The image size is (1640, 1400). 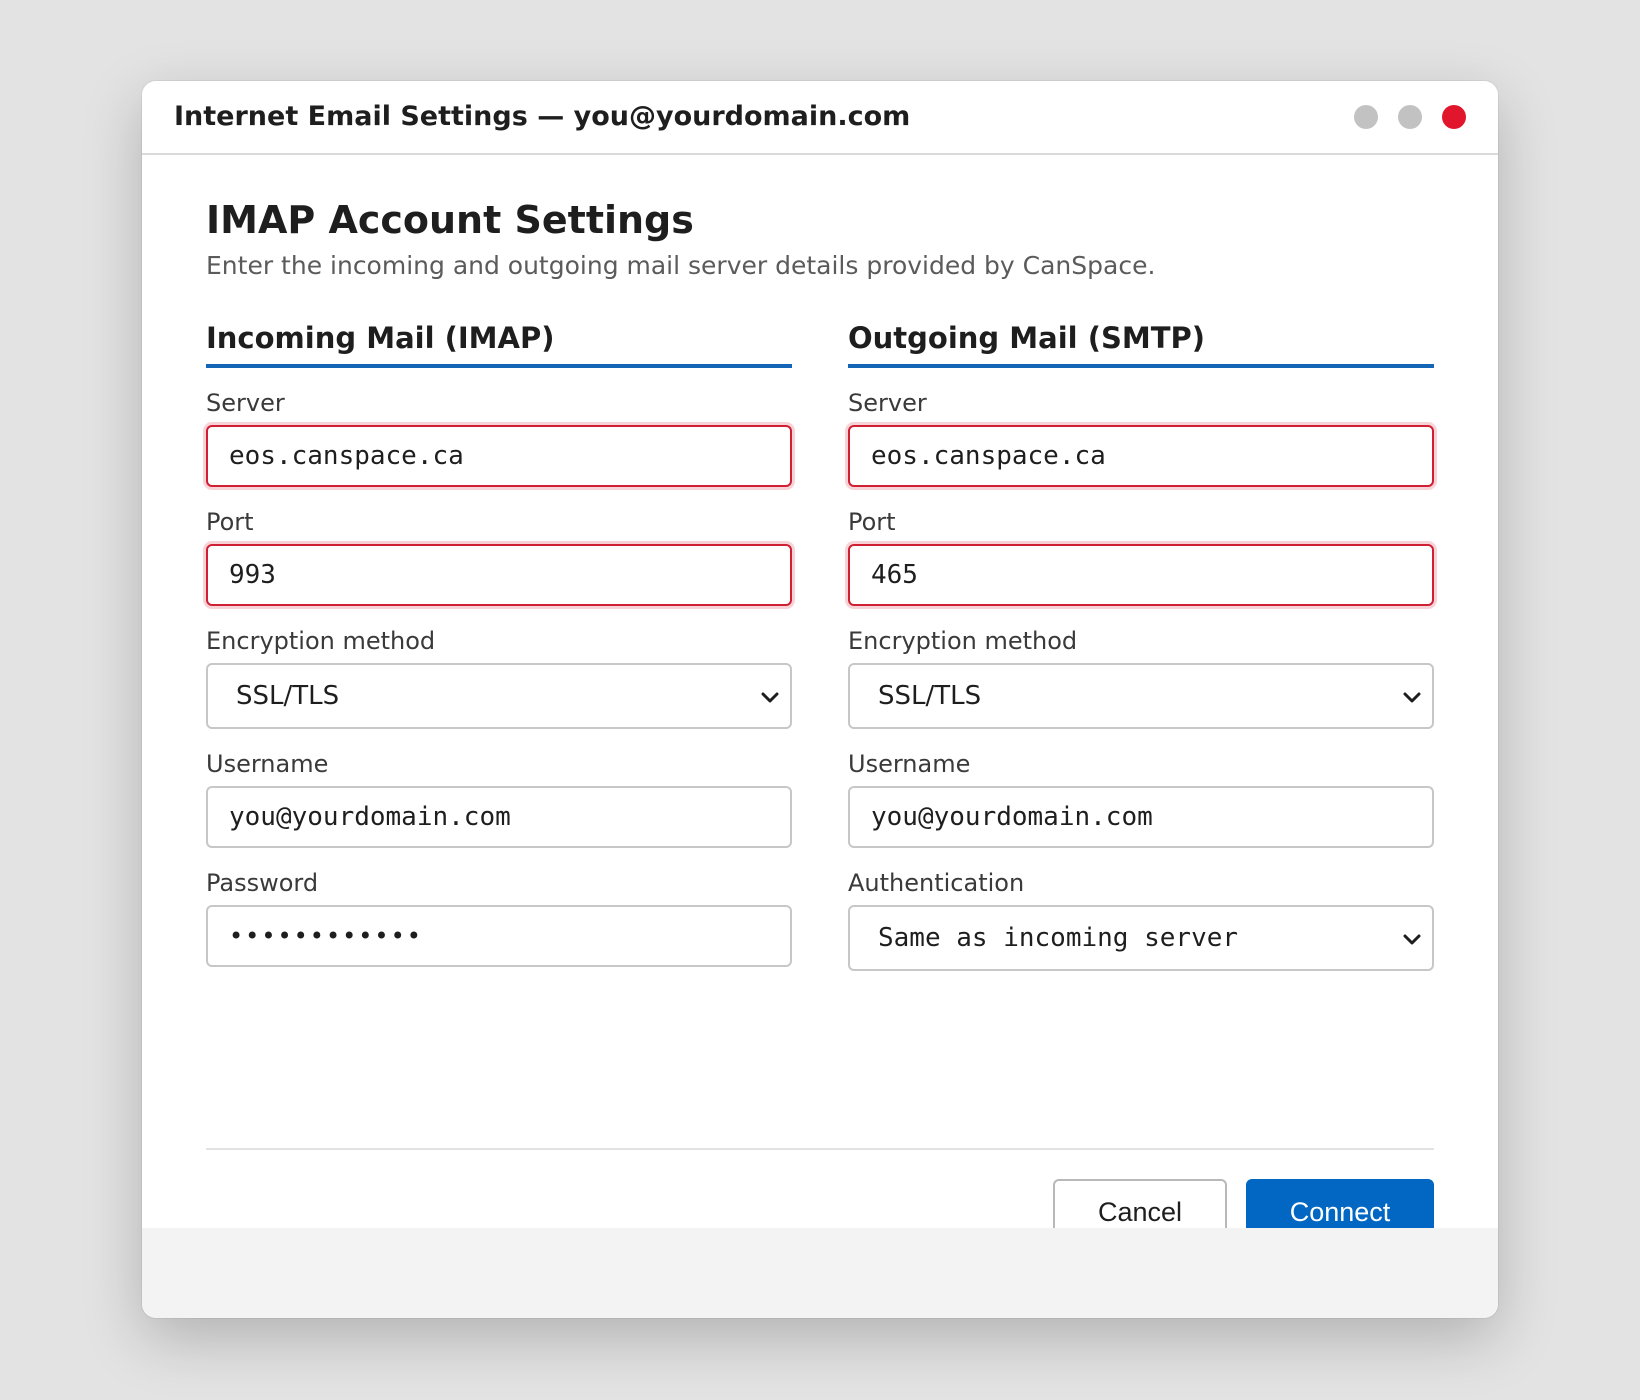 What do you see at coordinates (1141, 696) in the screenshot?
I see `outgoing-encryption-select: SSL/TLS` at bounding box center [1141, 696].